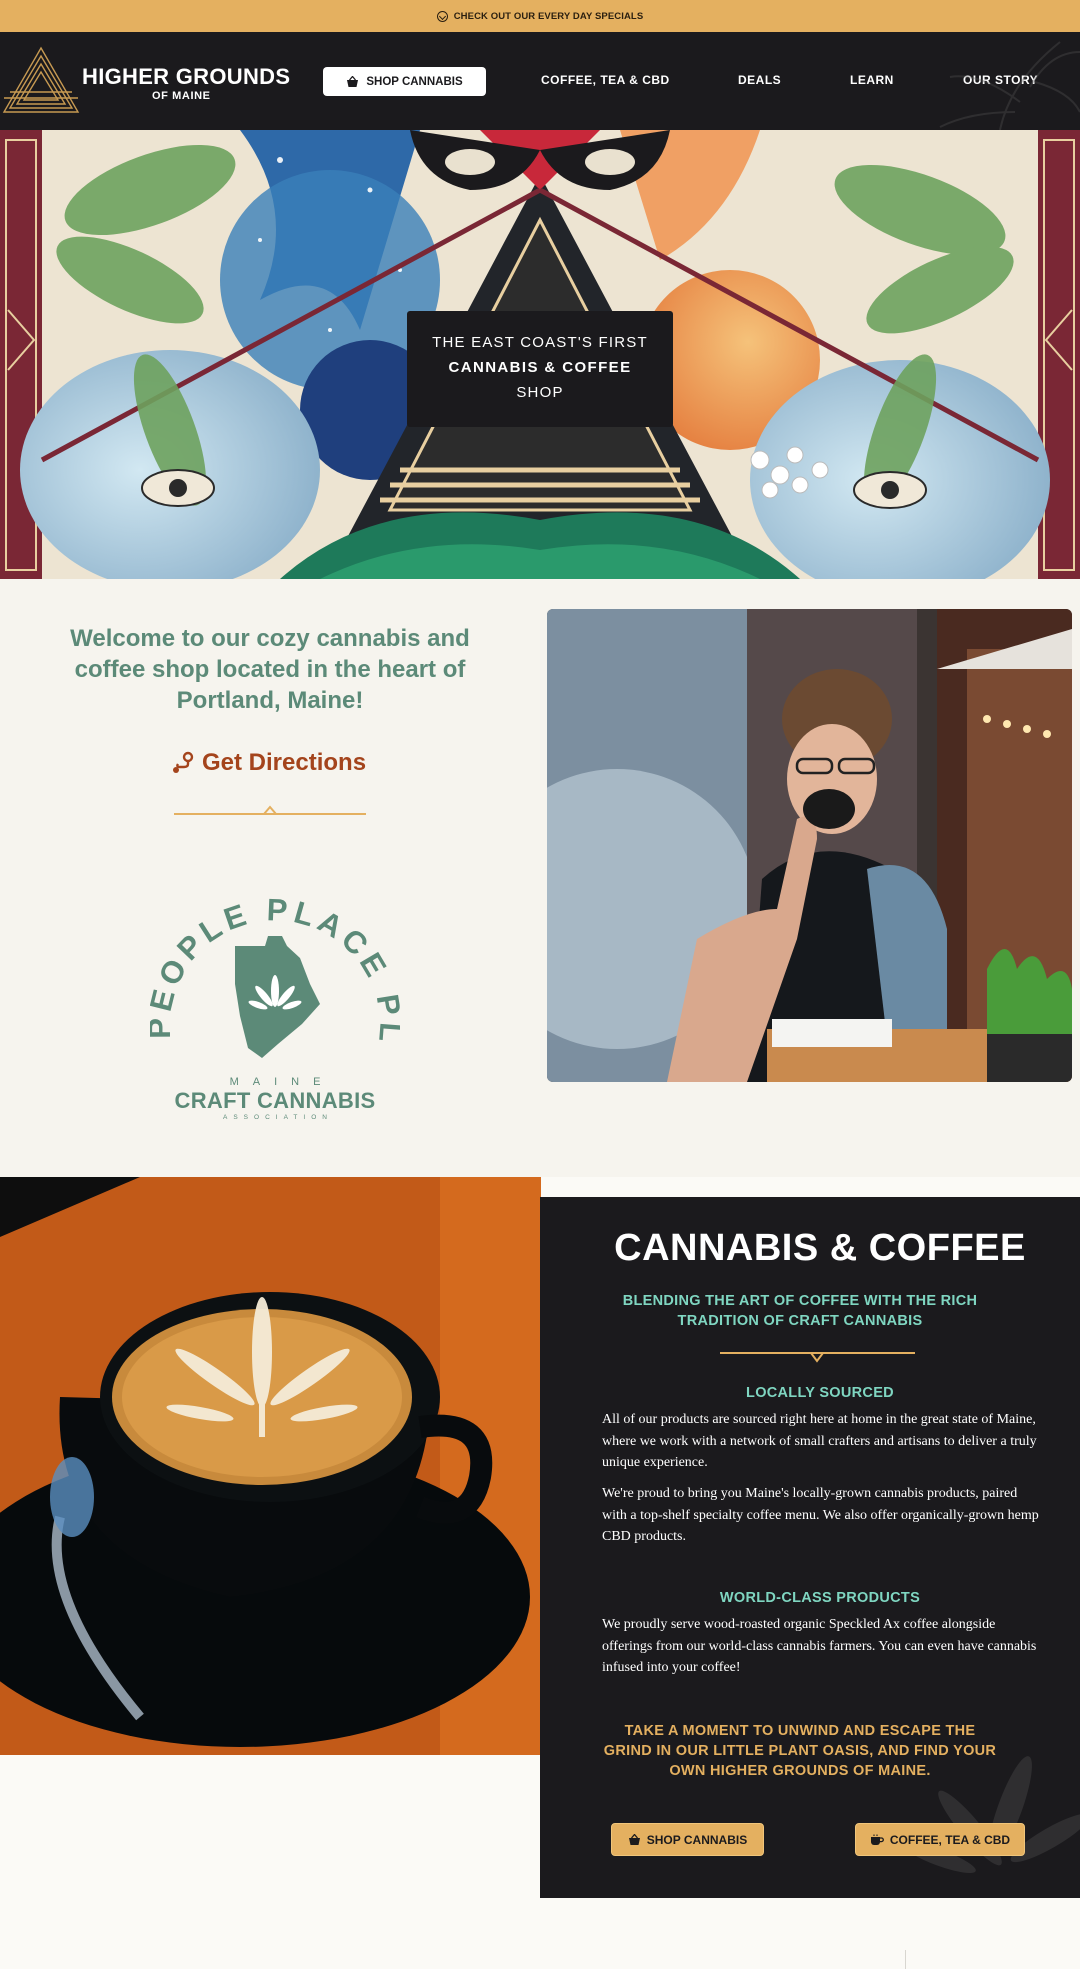  What do you see at coordinates (275, 1100) in the screenshot?
I see `badge-craft-cannabis: CRAFT CANNABIS` at bounding box center [275, 1100].